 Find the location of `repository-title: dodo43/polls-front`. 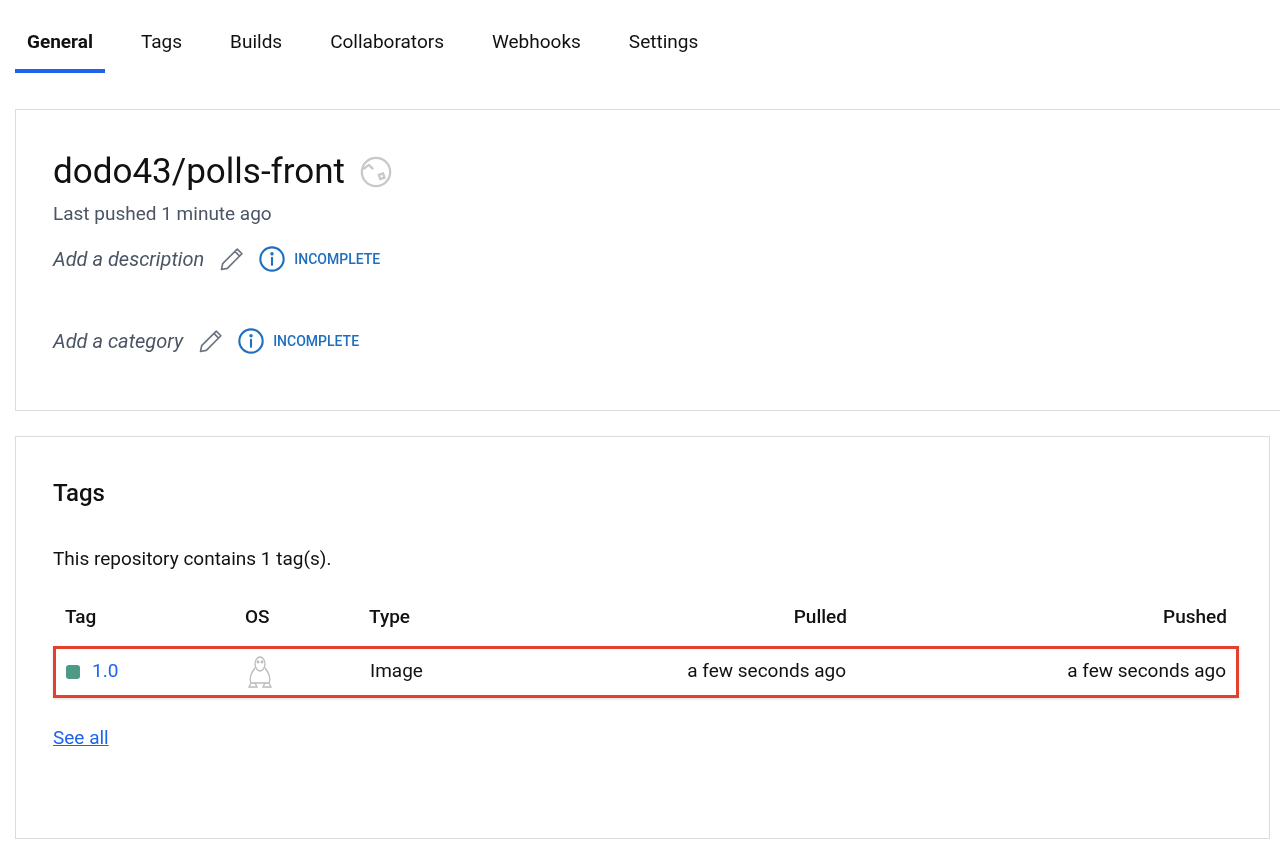

repository-title: dodo43/polls-front is located at coordinates (199, 171).